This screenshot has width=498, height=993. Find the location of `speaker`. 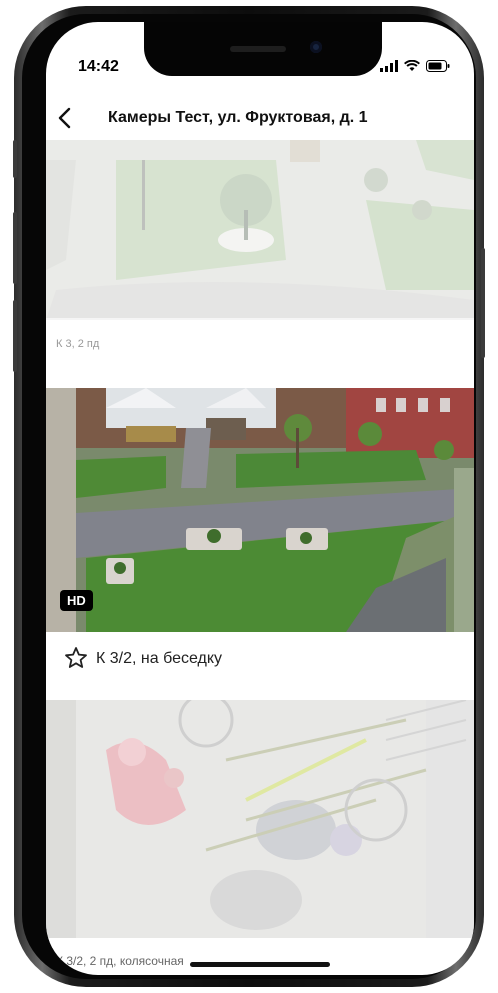

speaker is located at coordinates (258, 49).